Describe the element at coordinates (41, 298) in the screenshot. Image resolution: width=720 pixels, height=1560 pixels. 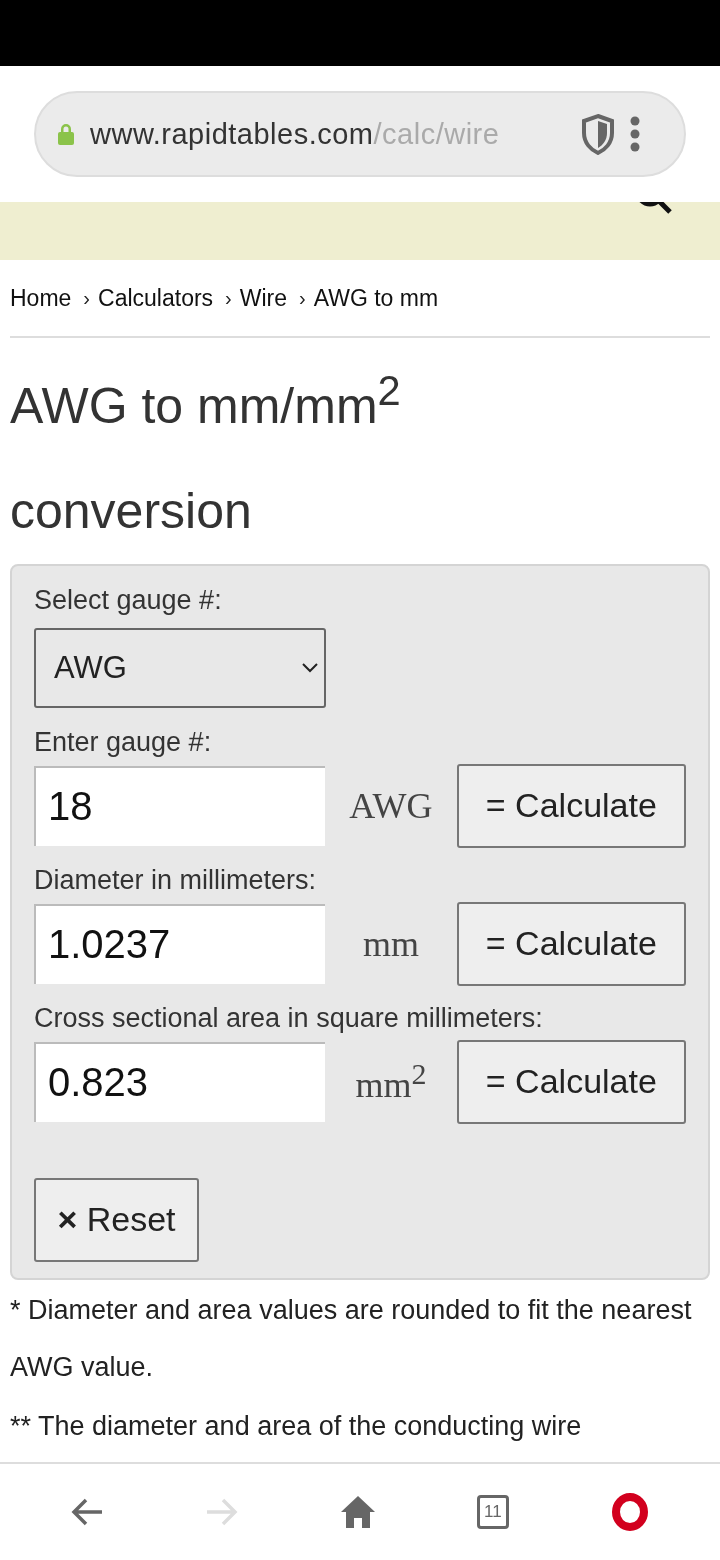
I see `breadcrumb-link: Home` at that location.